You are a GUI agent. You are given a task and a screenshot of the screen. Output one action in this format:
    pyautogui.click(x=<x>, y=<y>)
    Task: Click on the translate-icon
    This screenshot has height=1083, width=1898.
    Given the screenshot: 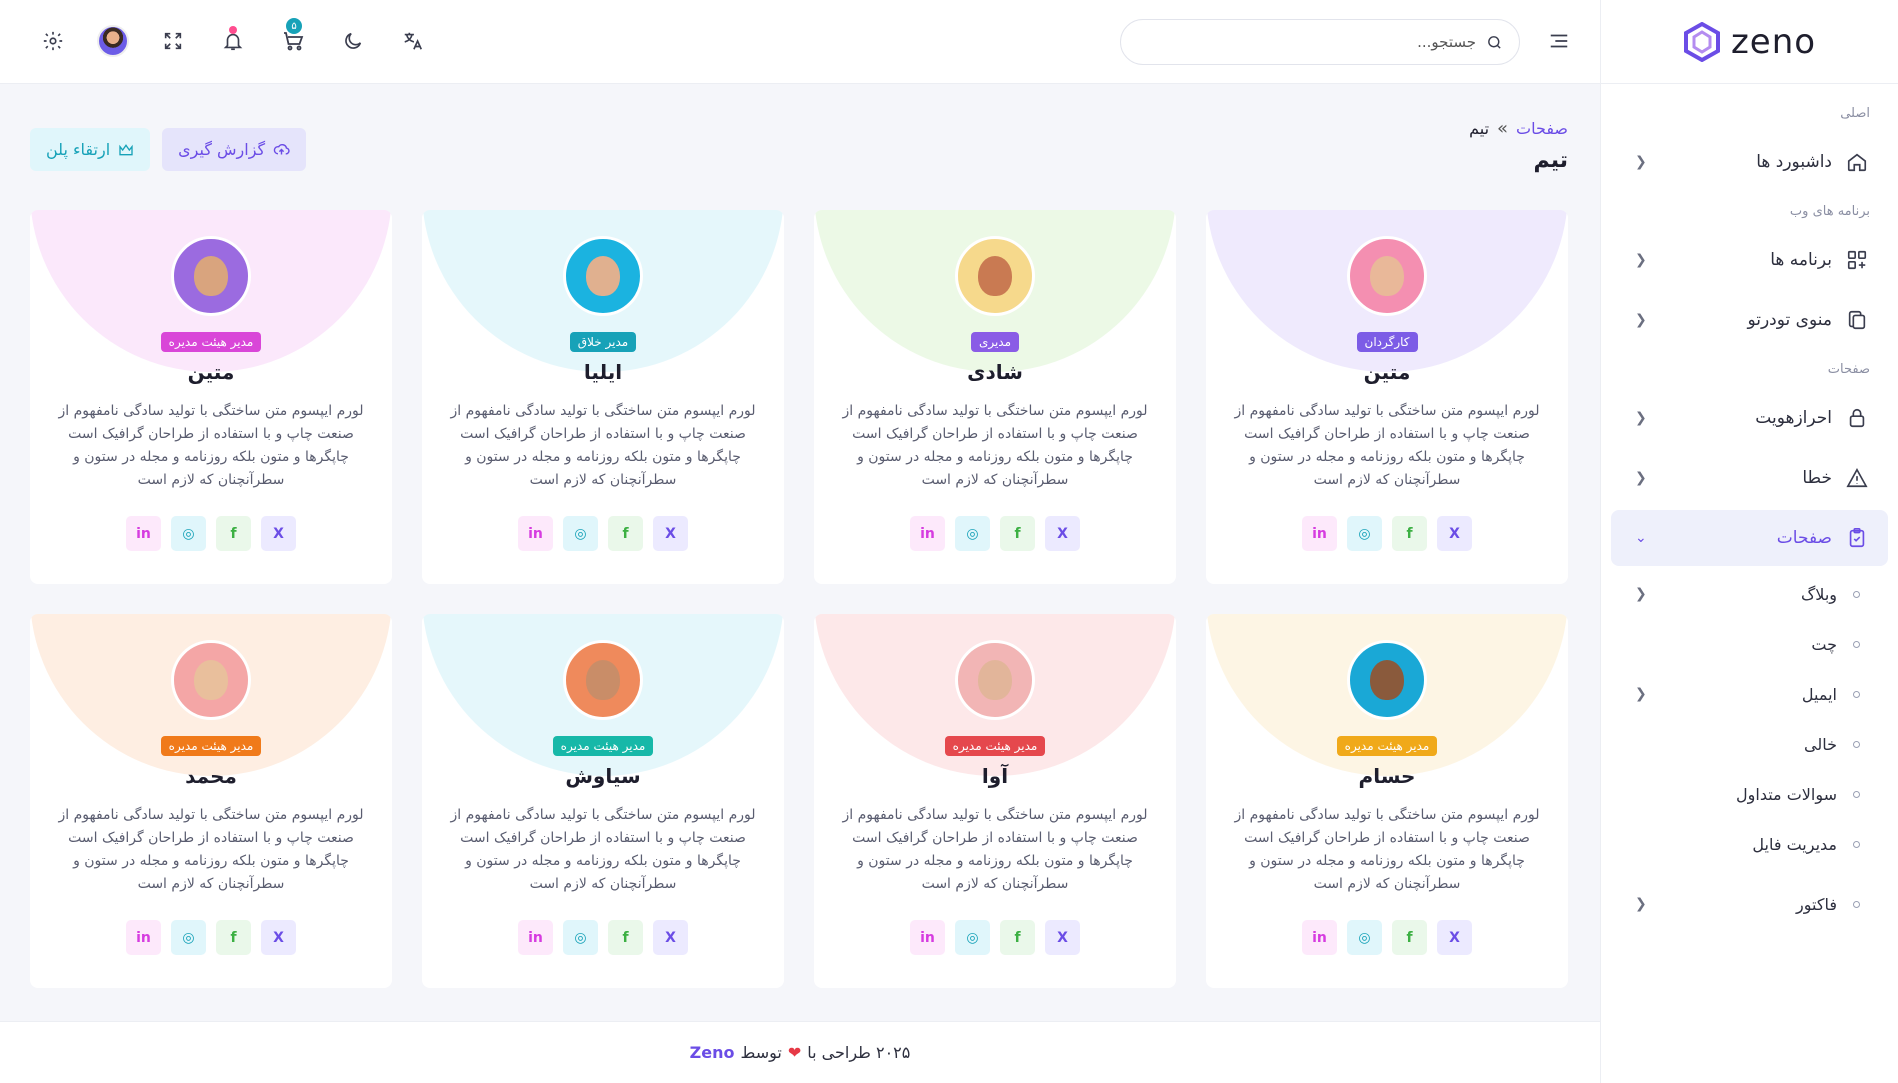 What is the action you would take?
    pyautogui.click(x=413, y=41)
    